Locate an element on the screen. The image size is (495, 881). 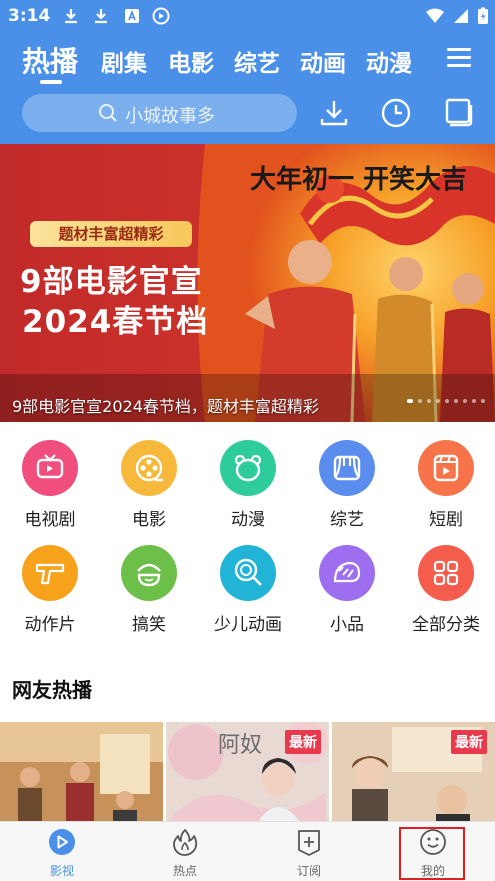
category-label: 短剧 is located at coordinates (446, 520).